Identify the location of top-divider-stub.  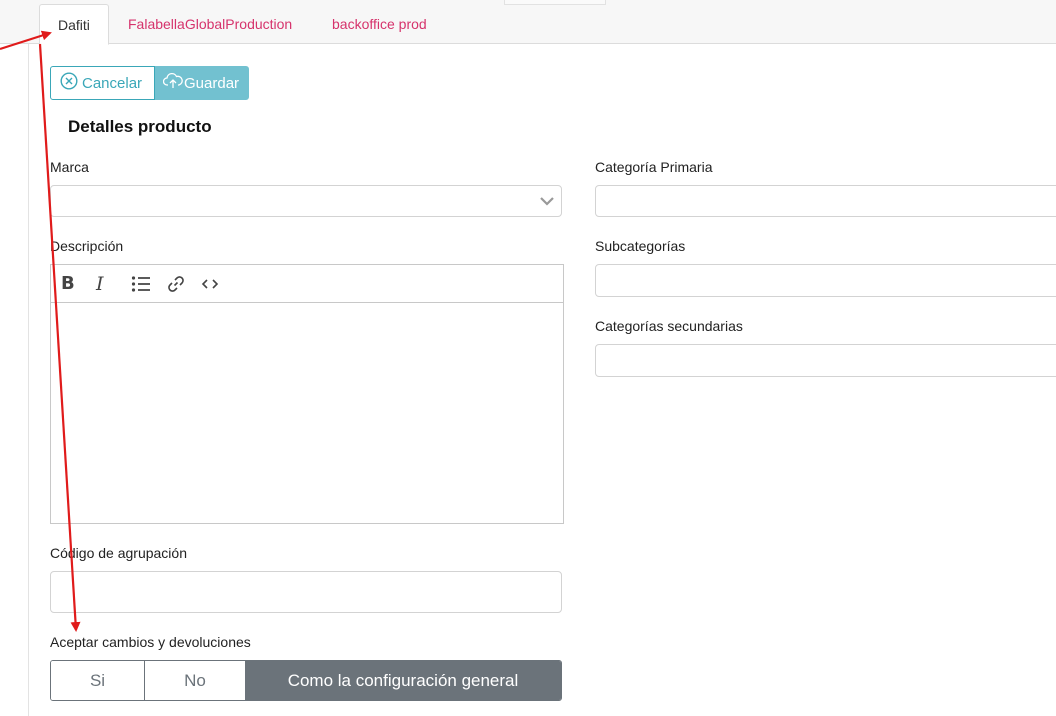
(555, 2).